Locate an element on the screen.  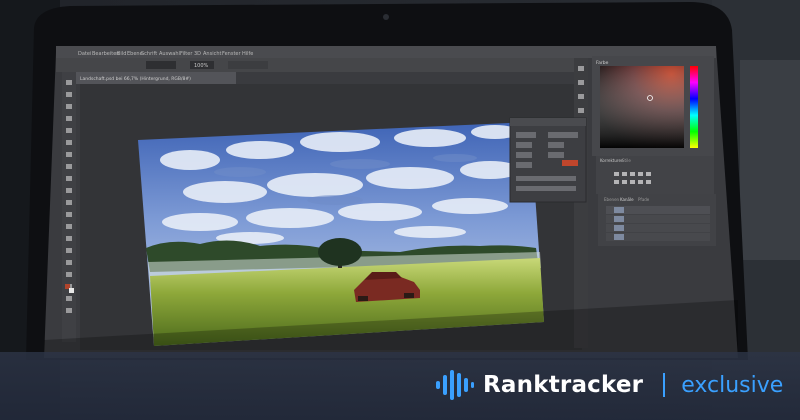
opentype-buttons is located at coordinates (546, 188).